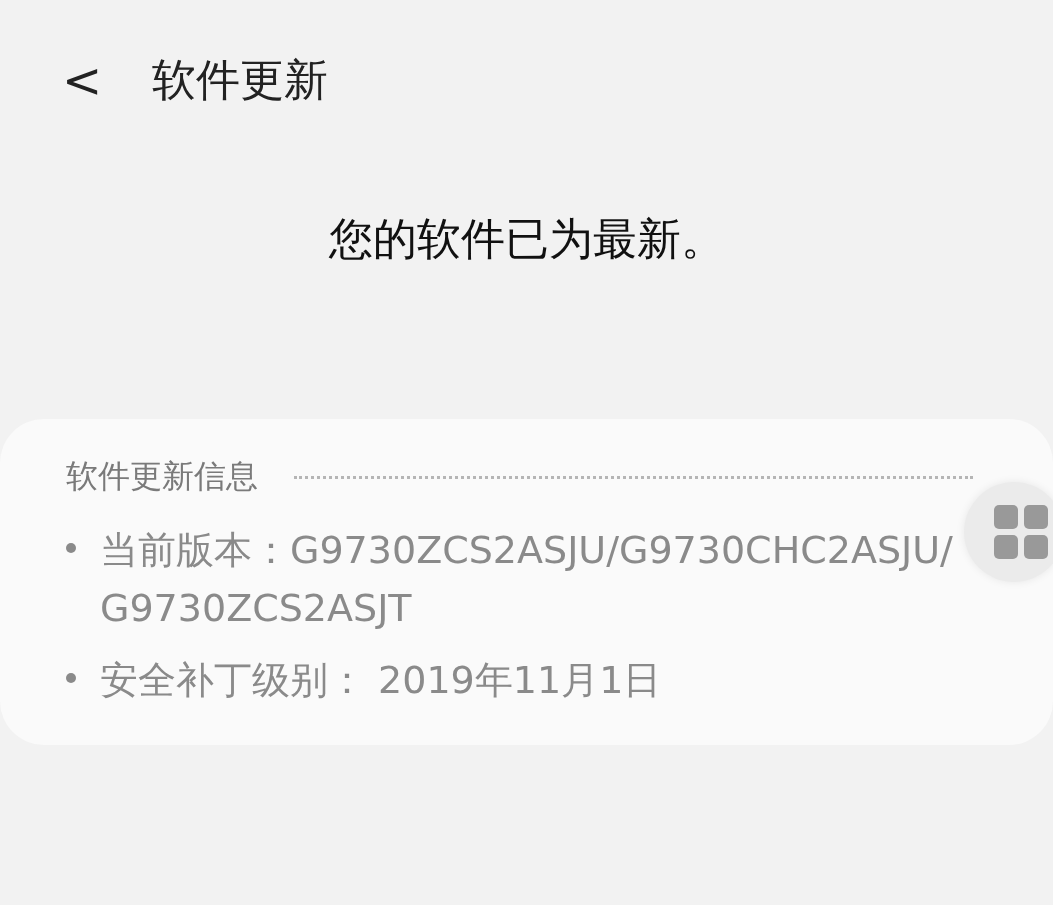 This screenshot has width=1053, height=905. I want to click on card-title: 软件更新信息, so click(162, 476).